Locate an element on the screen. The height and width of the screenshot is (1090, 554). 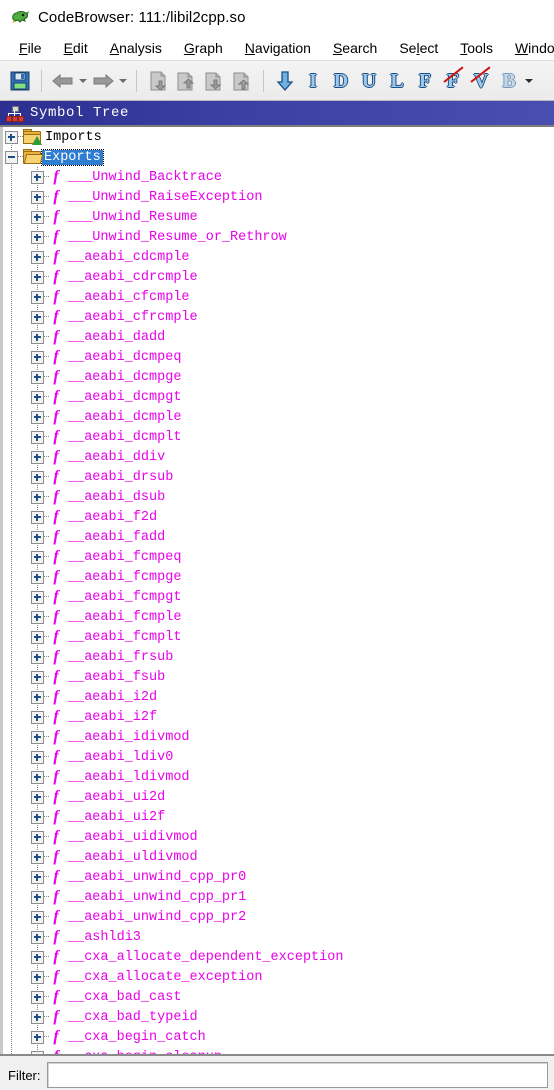
letter-f-icon: F is located at coordinates (425, 81).